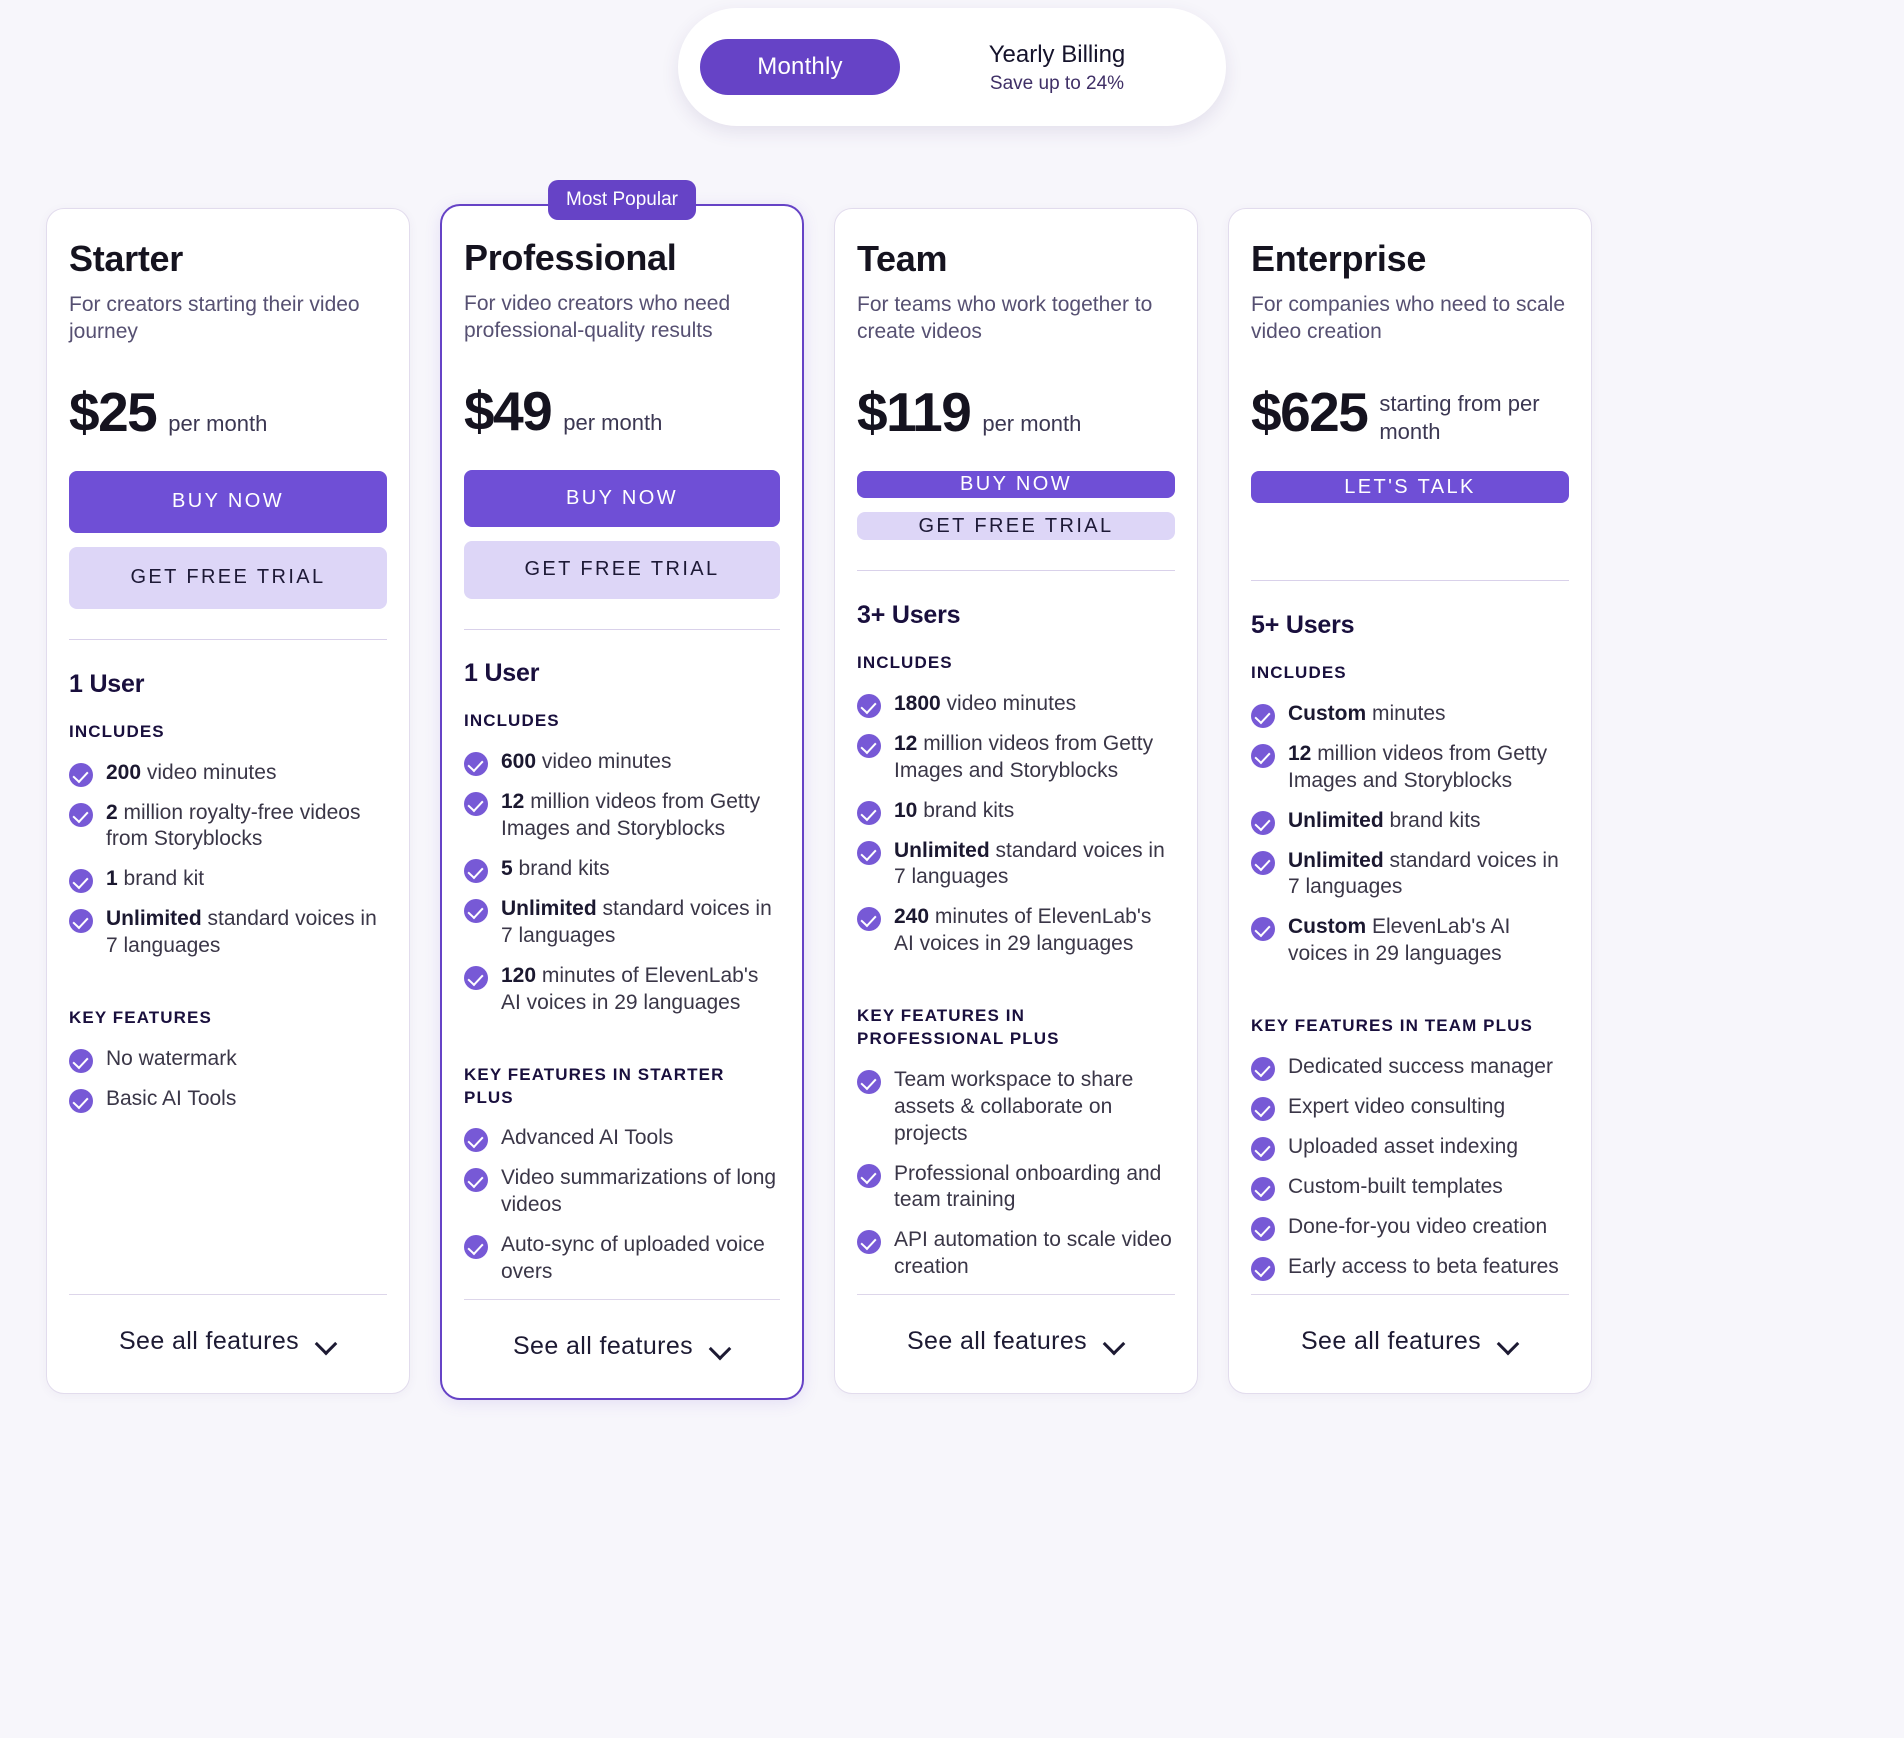 This screenshot has width=1904, height=1738. I want to click on key-feature-text: Dedicated success manager, so click(1420, 1066).